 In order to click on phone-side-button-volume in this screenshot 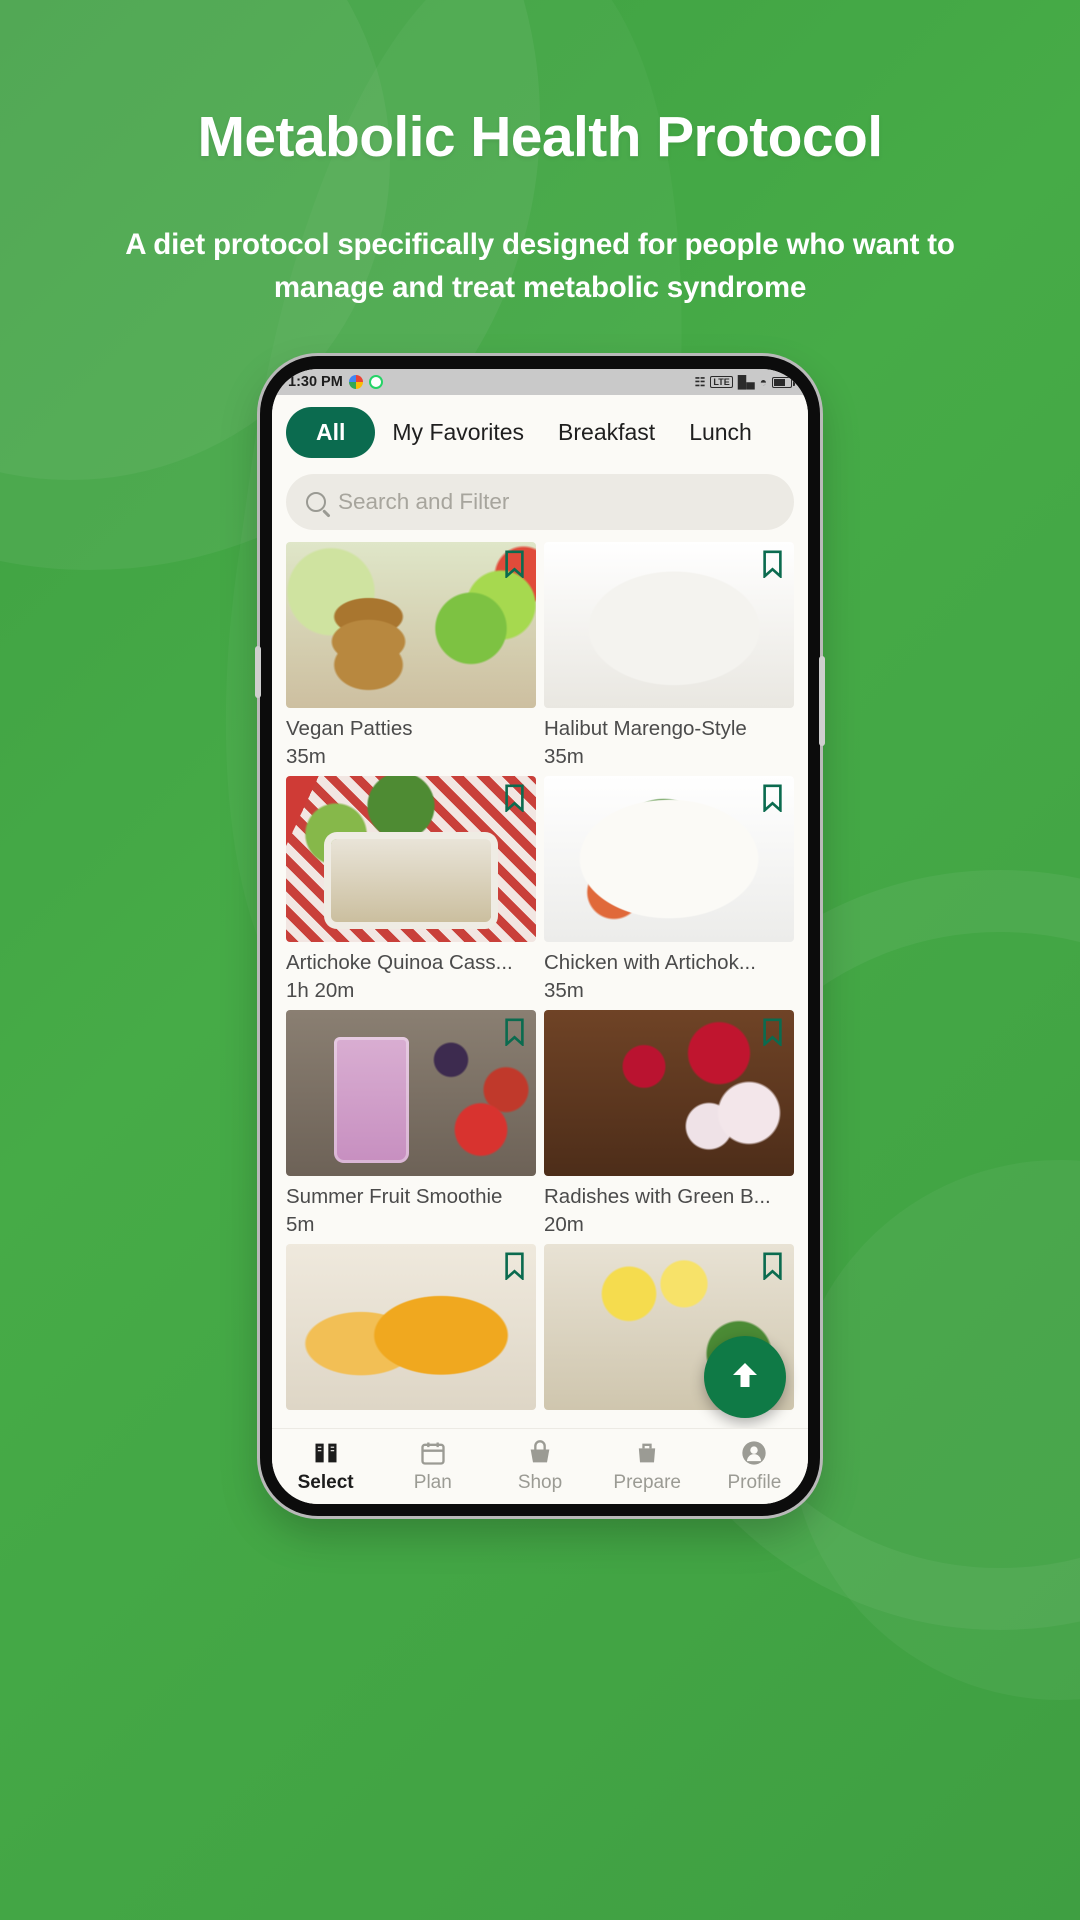, I will do `click(258, 672)`.